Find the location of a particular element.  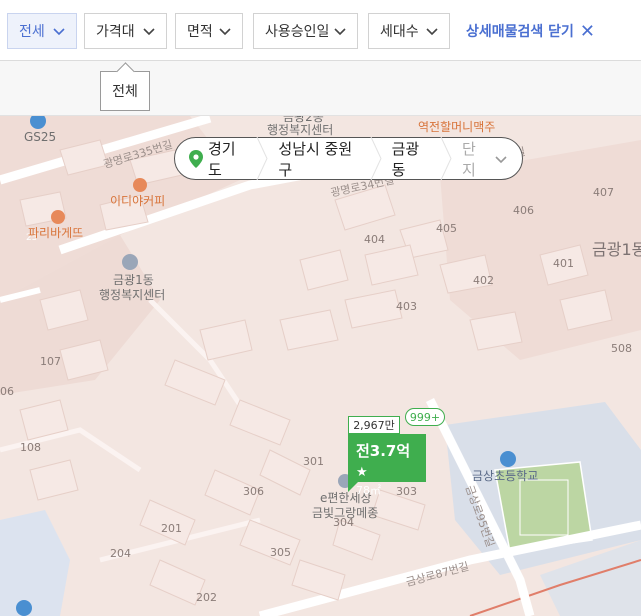

breadcrumb-province: 경기도 is located at coordinates (227, 159).